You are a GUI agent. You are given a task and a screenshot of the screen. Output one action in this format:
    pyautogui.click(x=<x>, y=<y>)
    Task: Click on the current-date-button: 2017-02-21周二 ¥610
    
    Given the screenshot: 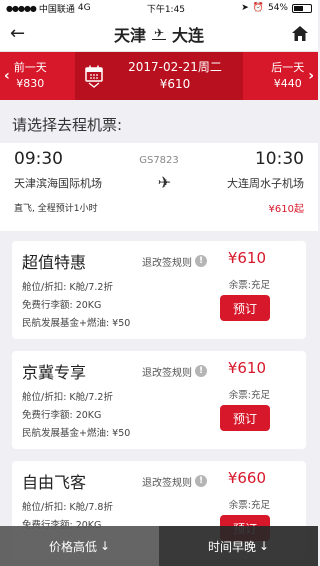 What is the action you would take?
    pyautogui.click(x=159, y=76)
    